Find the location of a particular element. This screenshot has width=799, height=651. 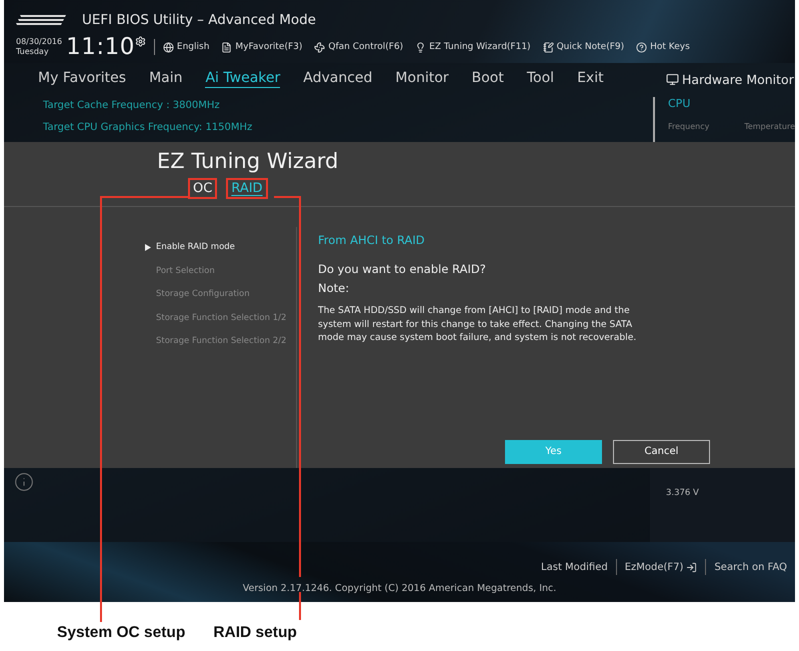

nav-tab: Boot is located at coordinates (488, 79).